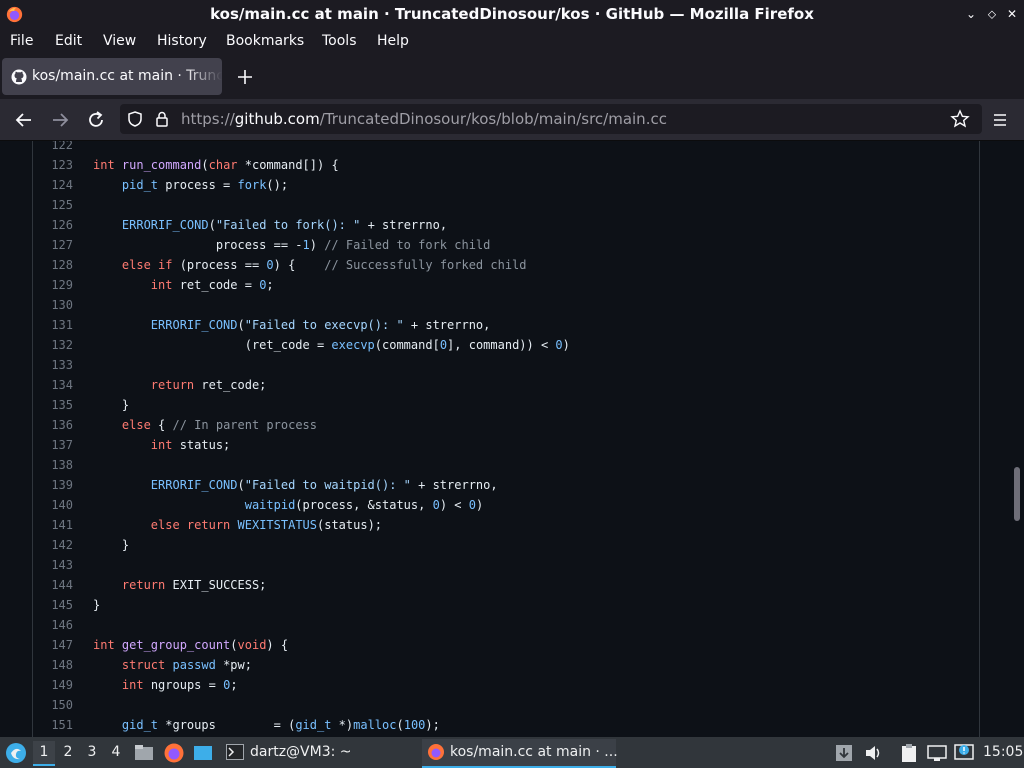  Describe the element at coordinates (53, 325) in the screenshot. I see `line-number: 131` at that location.